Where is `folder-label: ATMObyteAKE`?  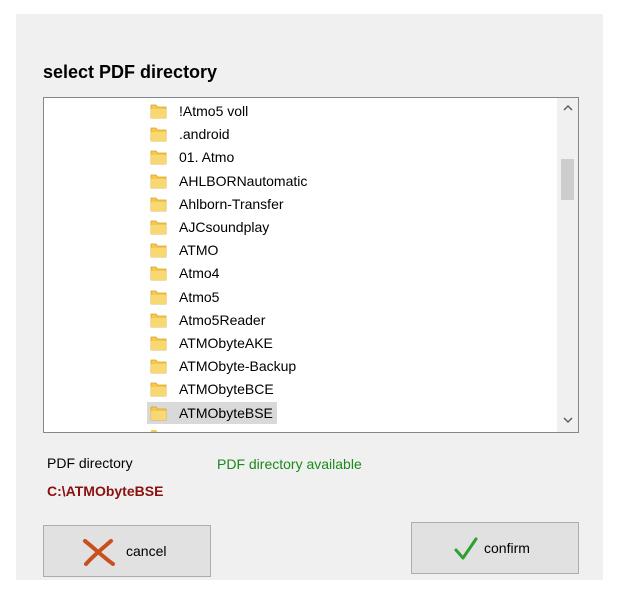 folder-label: ATMObyteAKE is located at coordinates (226, 343).